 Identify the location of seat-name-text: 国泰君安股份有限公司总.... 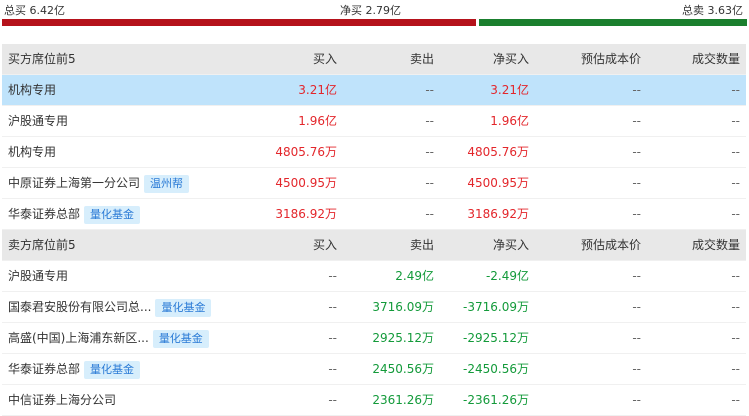
(80, 307).